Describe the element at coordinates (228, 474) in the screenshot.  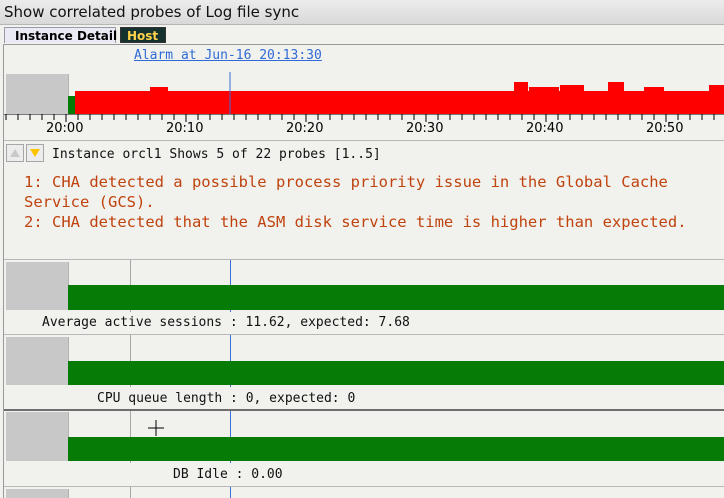
I see `probe-metric-label: DB Idle : 0.00` at that location.